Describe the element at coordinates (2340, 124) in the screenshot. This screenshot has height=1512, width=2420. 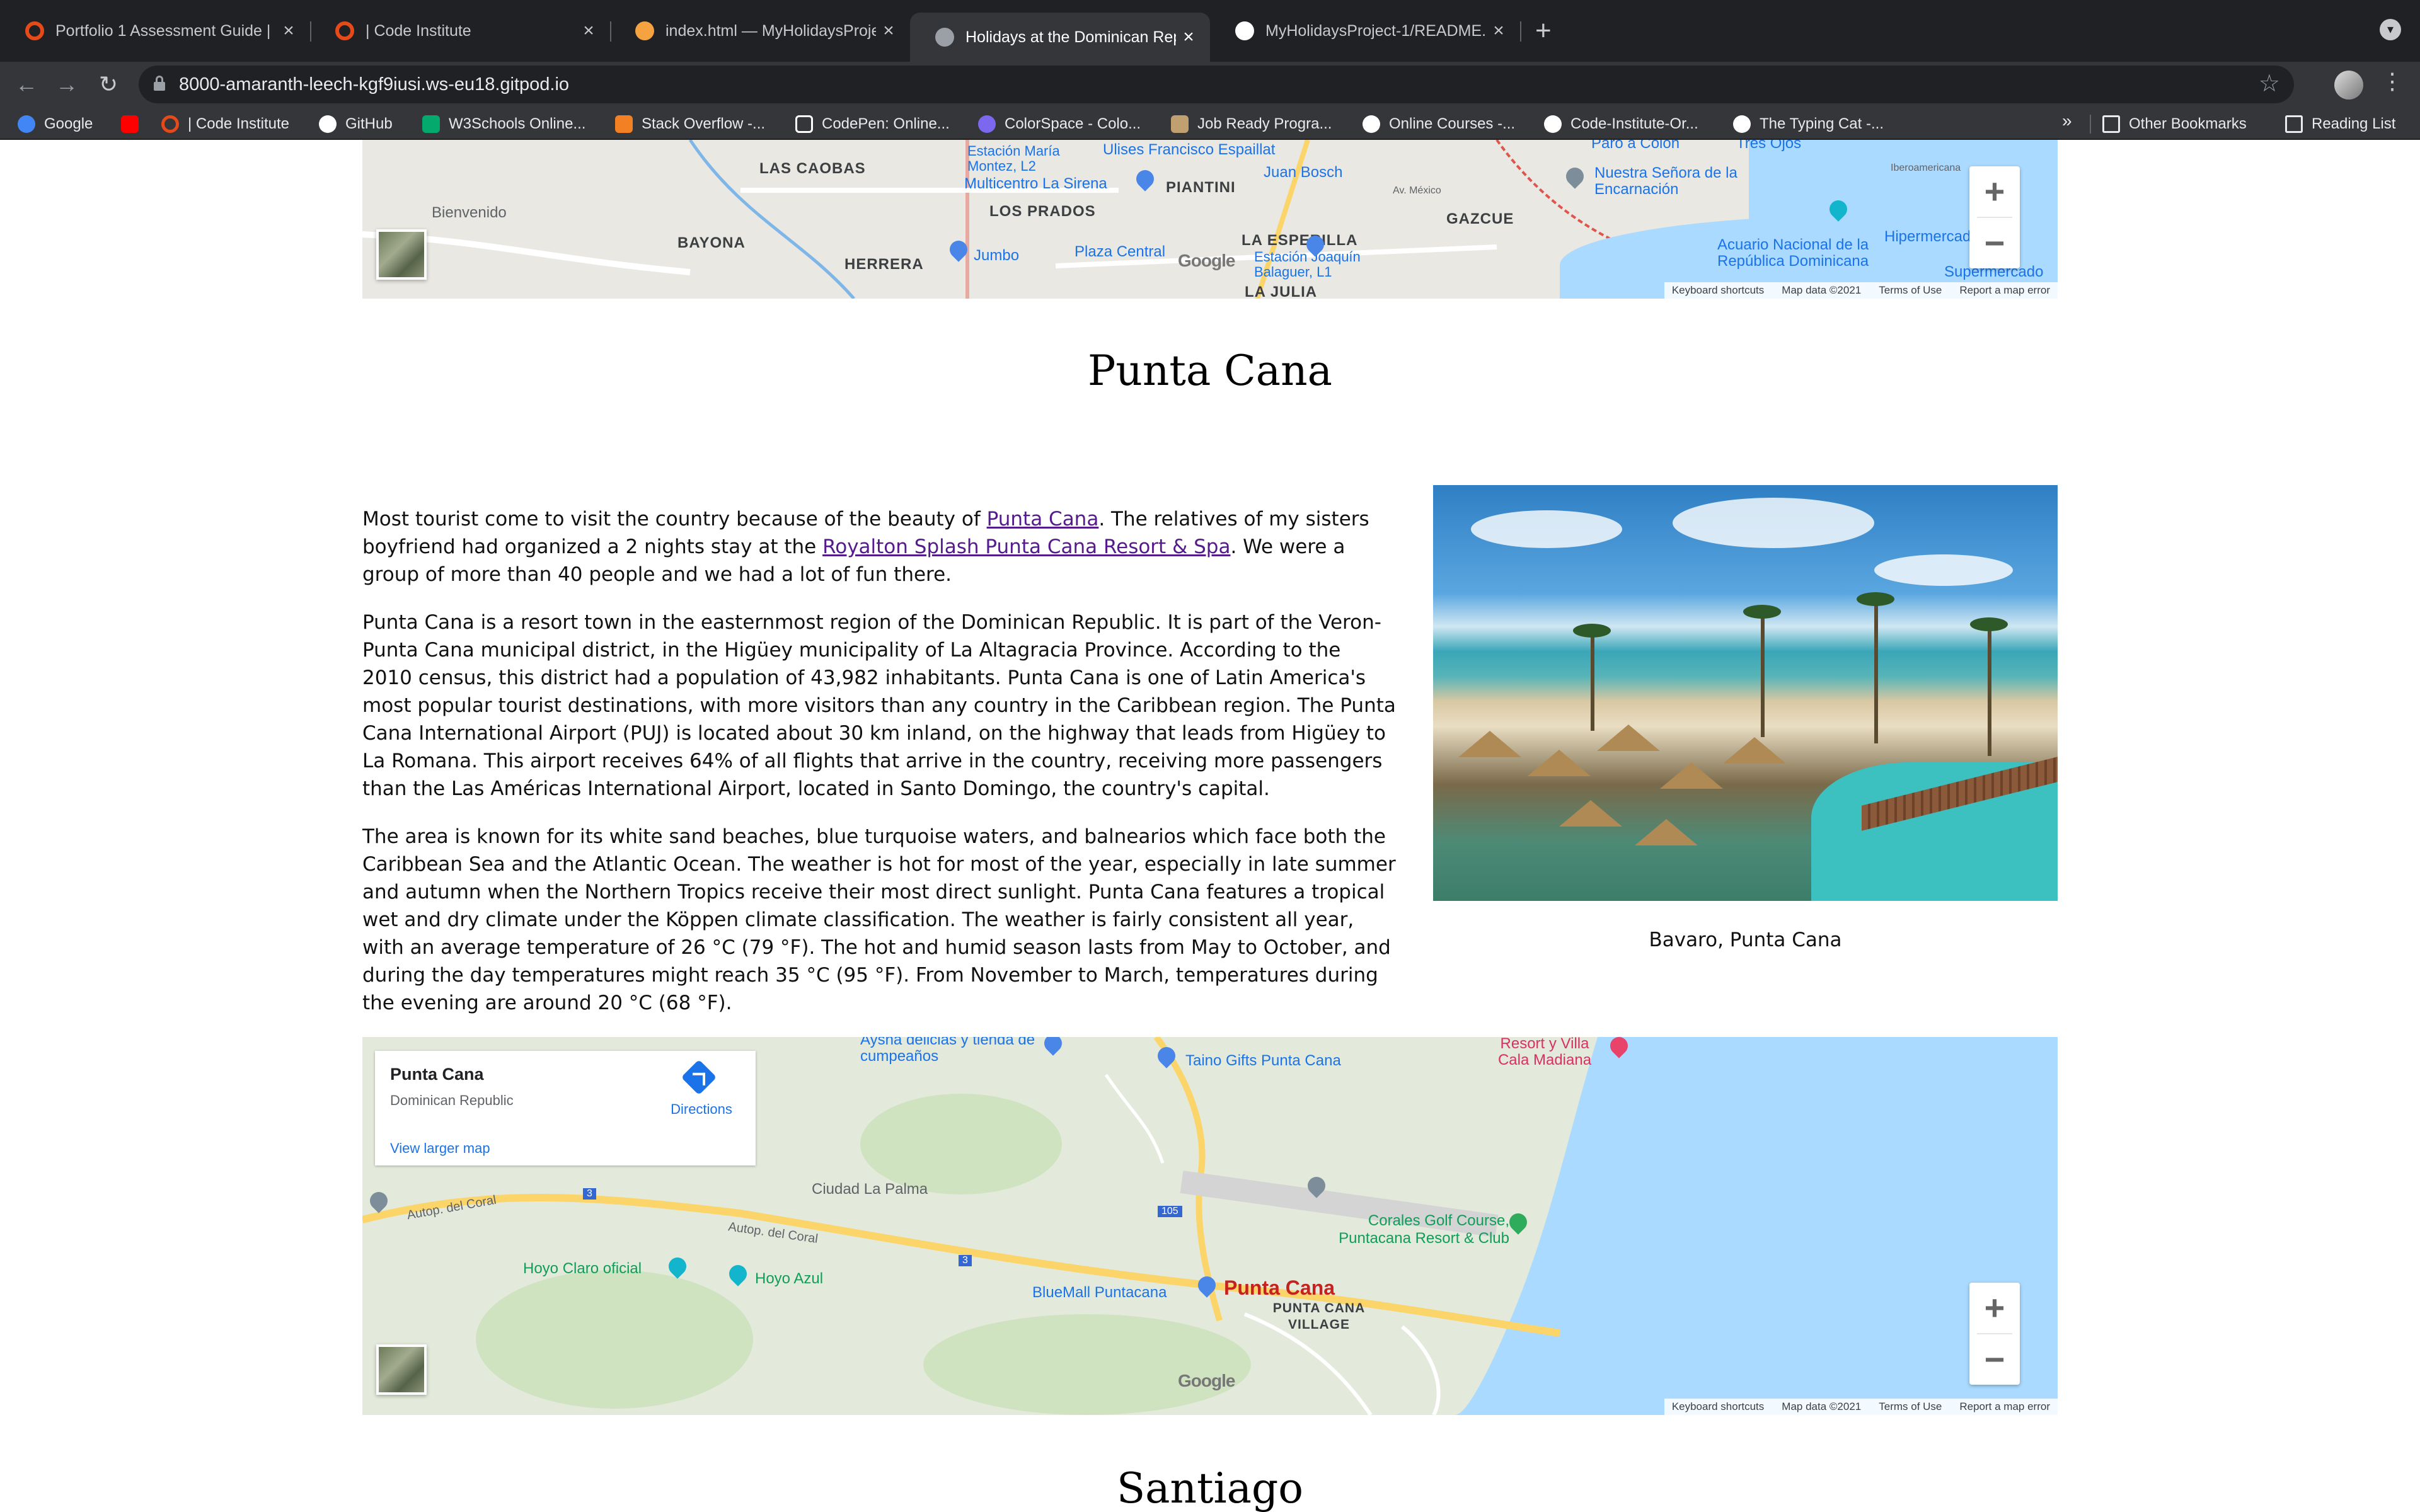
I see `reading-list: Reading List` at that location.